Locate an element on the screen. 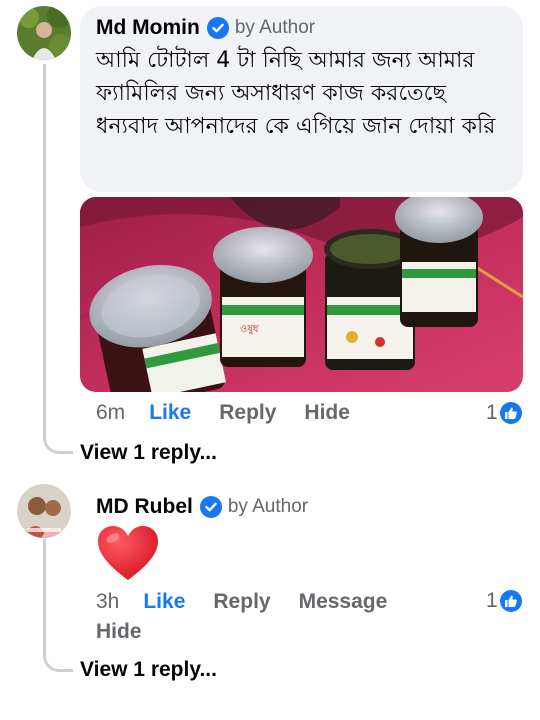 This screenshot has height=720, width=540. comment-actions-wrap: Hide is located at coordinates (133, 632).